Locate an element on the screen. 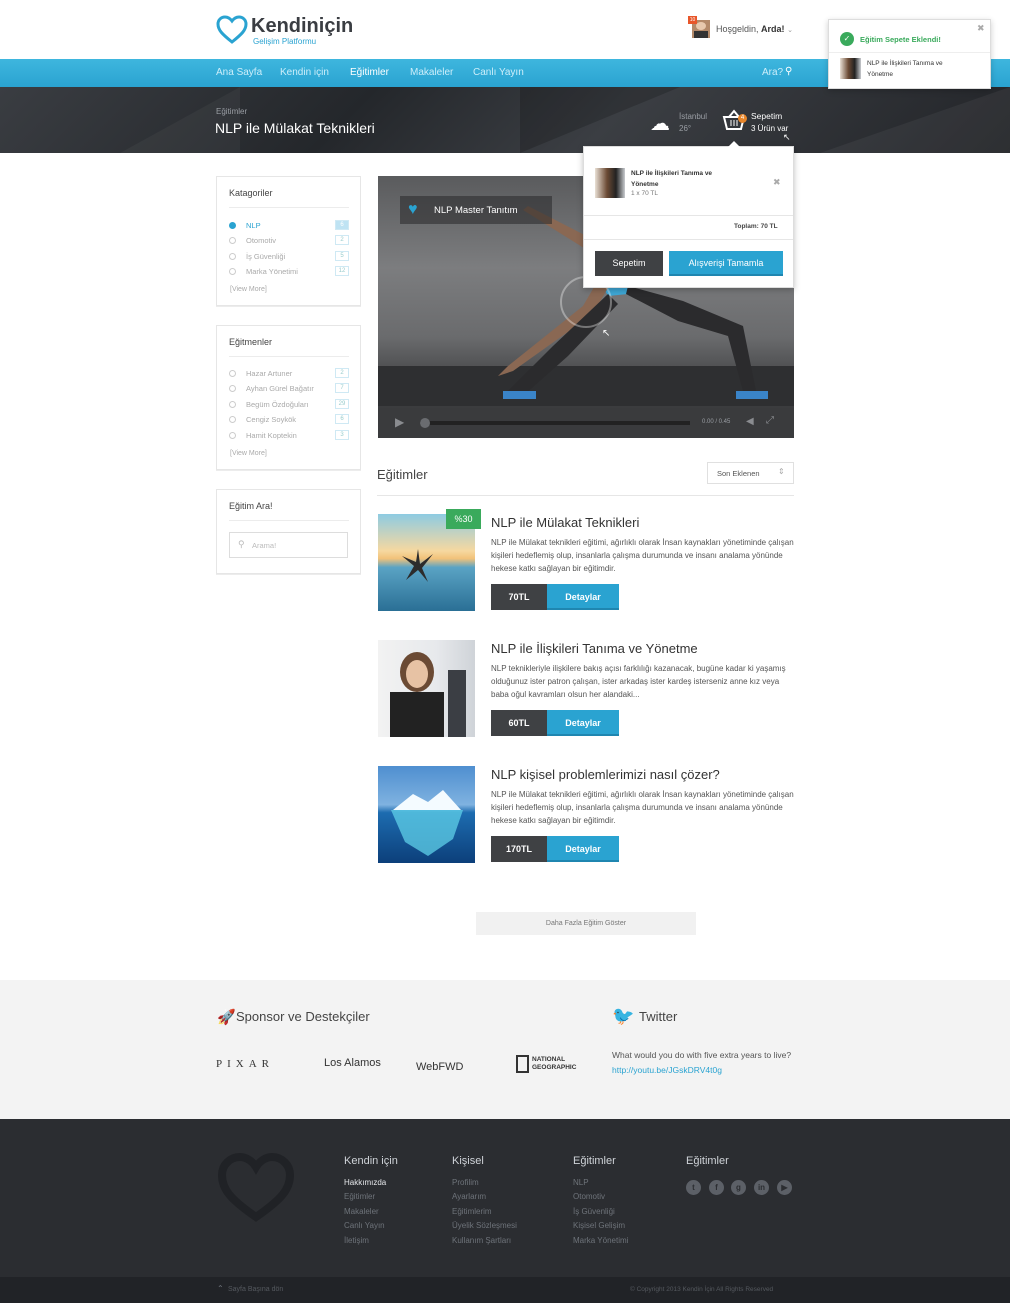 The height and width of the screenshot is (1303, 1010). sort-value: Son Eklenen is located at coordinates (738, 473).